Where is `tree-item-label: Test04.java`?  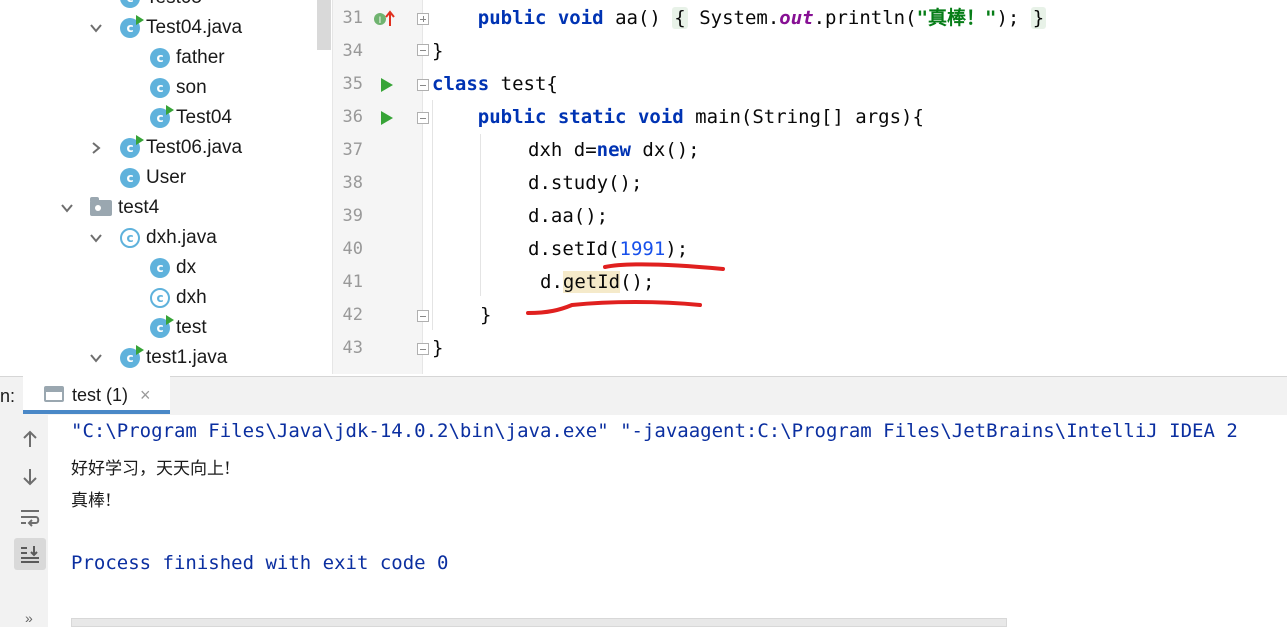 tree-item-label: Test04.java is located at coordinates (194, 27).